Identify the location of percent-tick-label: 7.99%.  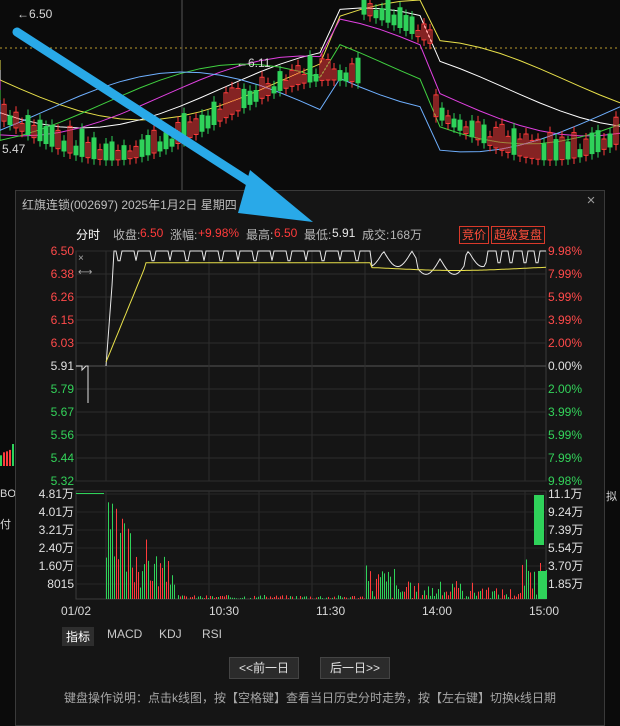
(565, 458).